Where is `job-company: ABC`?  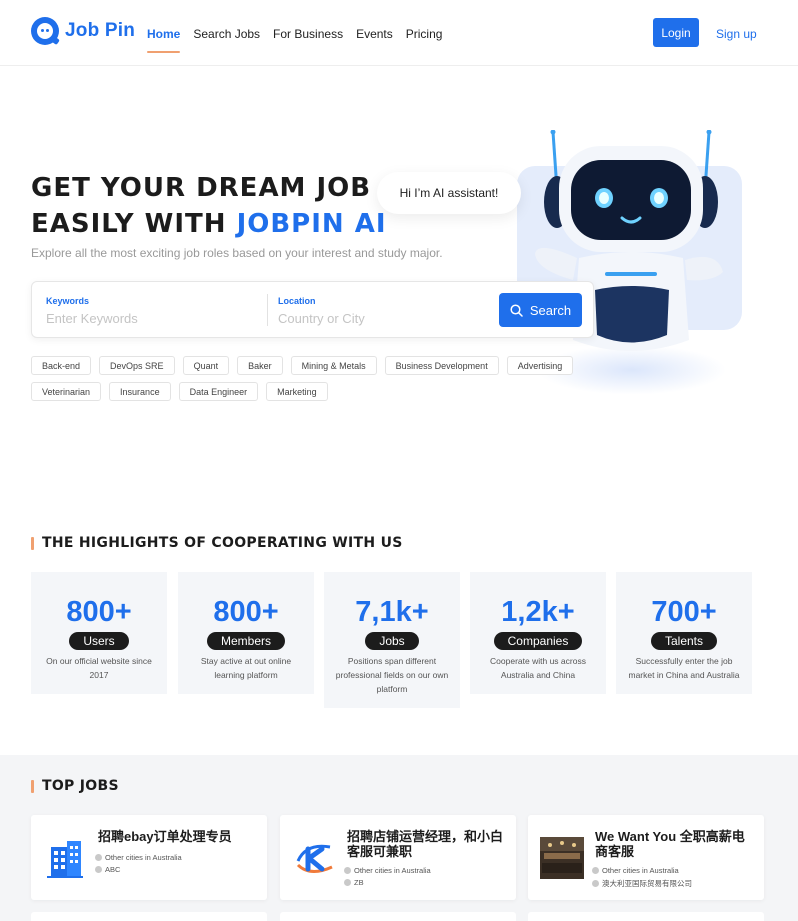
job-company: ABC is located at coordinates (107, 869).